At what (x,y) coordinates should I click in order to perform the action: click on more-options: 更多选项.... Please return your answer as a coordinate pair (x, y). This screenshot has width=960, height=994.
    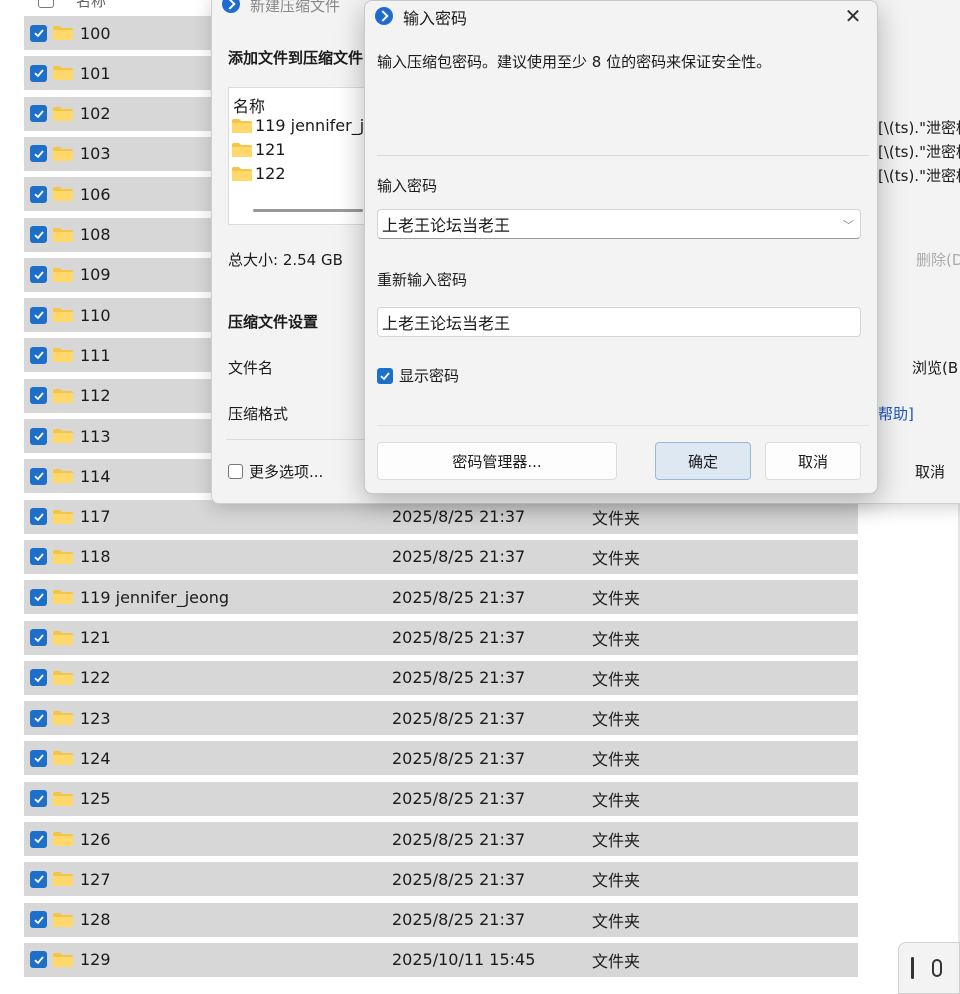
    Looking at the image, I should click on (275, 471).